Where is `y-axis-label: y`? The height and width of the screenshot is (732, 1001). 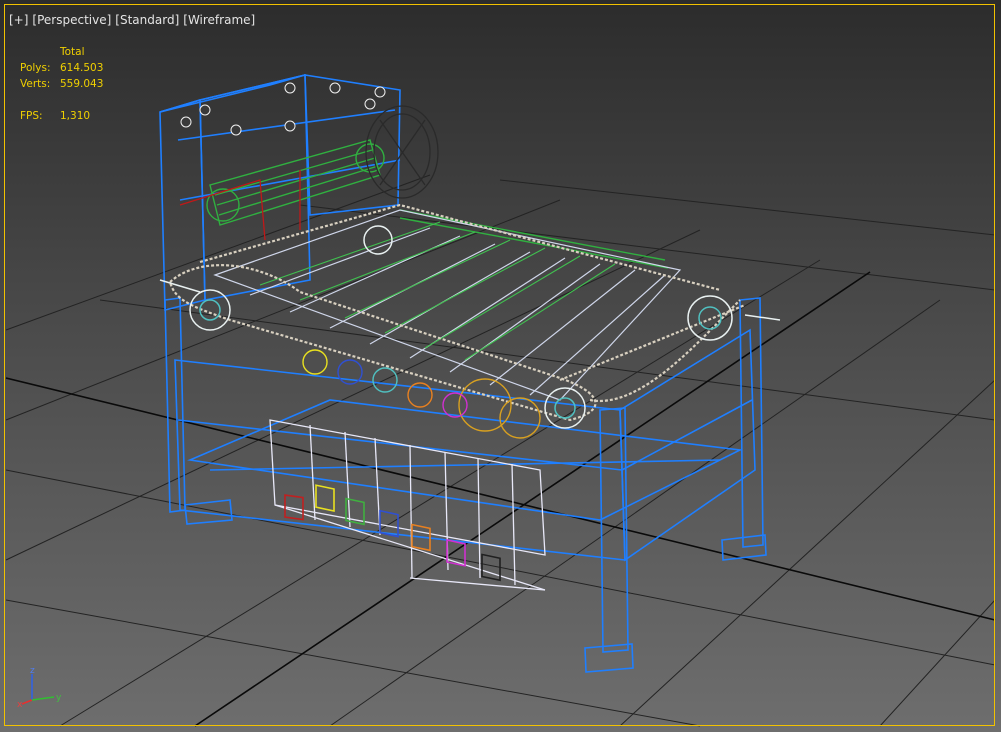 y-axis-label: y is located at coordinates (59, 698).